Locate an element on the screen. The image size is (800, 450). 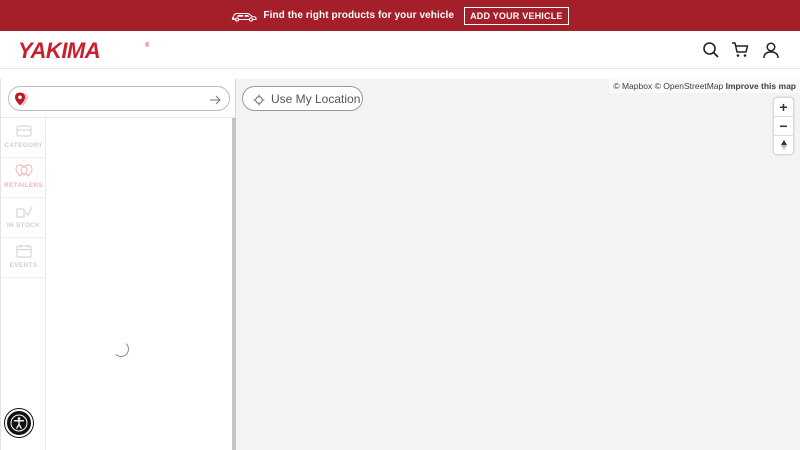
tab-retailers: RETAILERS is located at coordinates (23, 178).